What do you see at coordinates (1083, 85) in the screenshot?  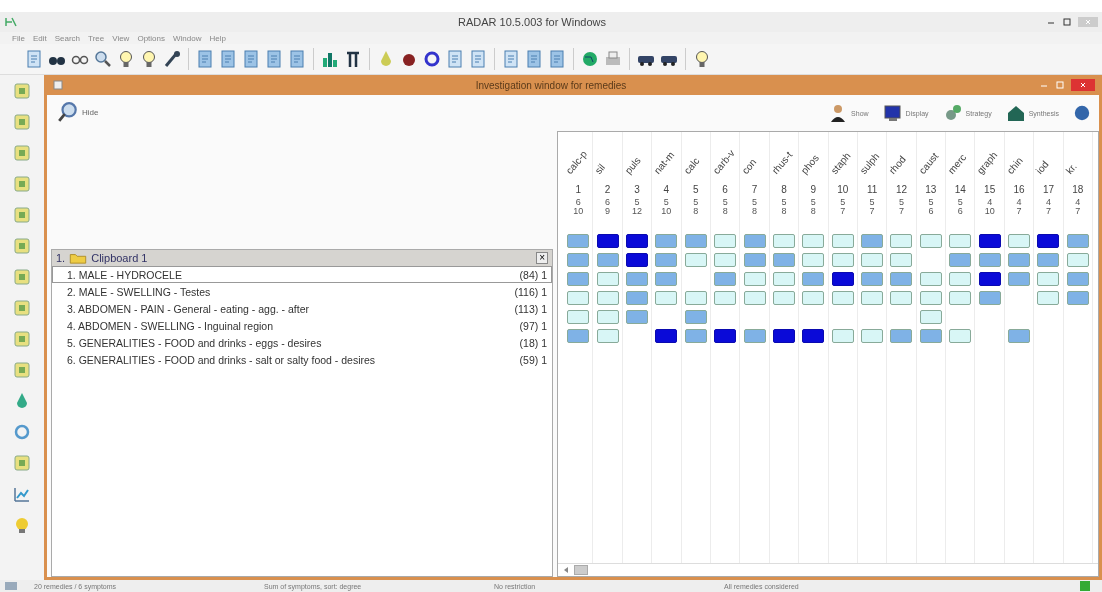 I see `close-icon` at bounding box center [1083, 85].